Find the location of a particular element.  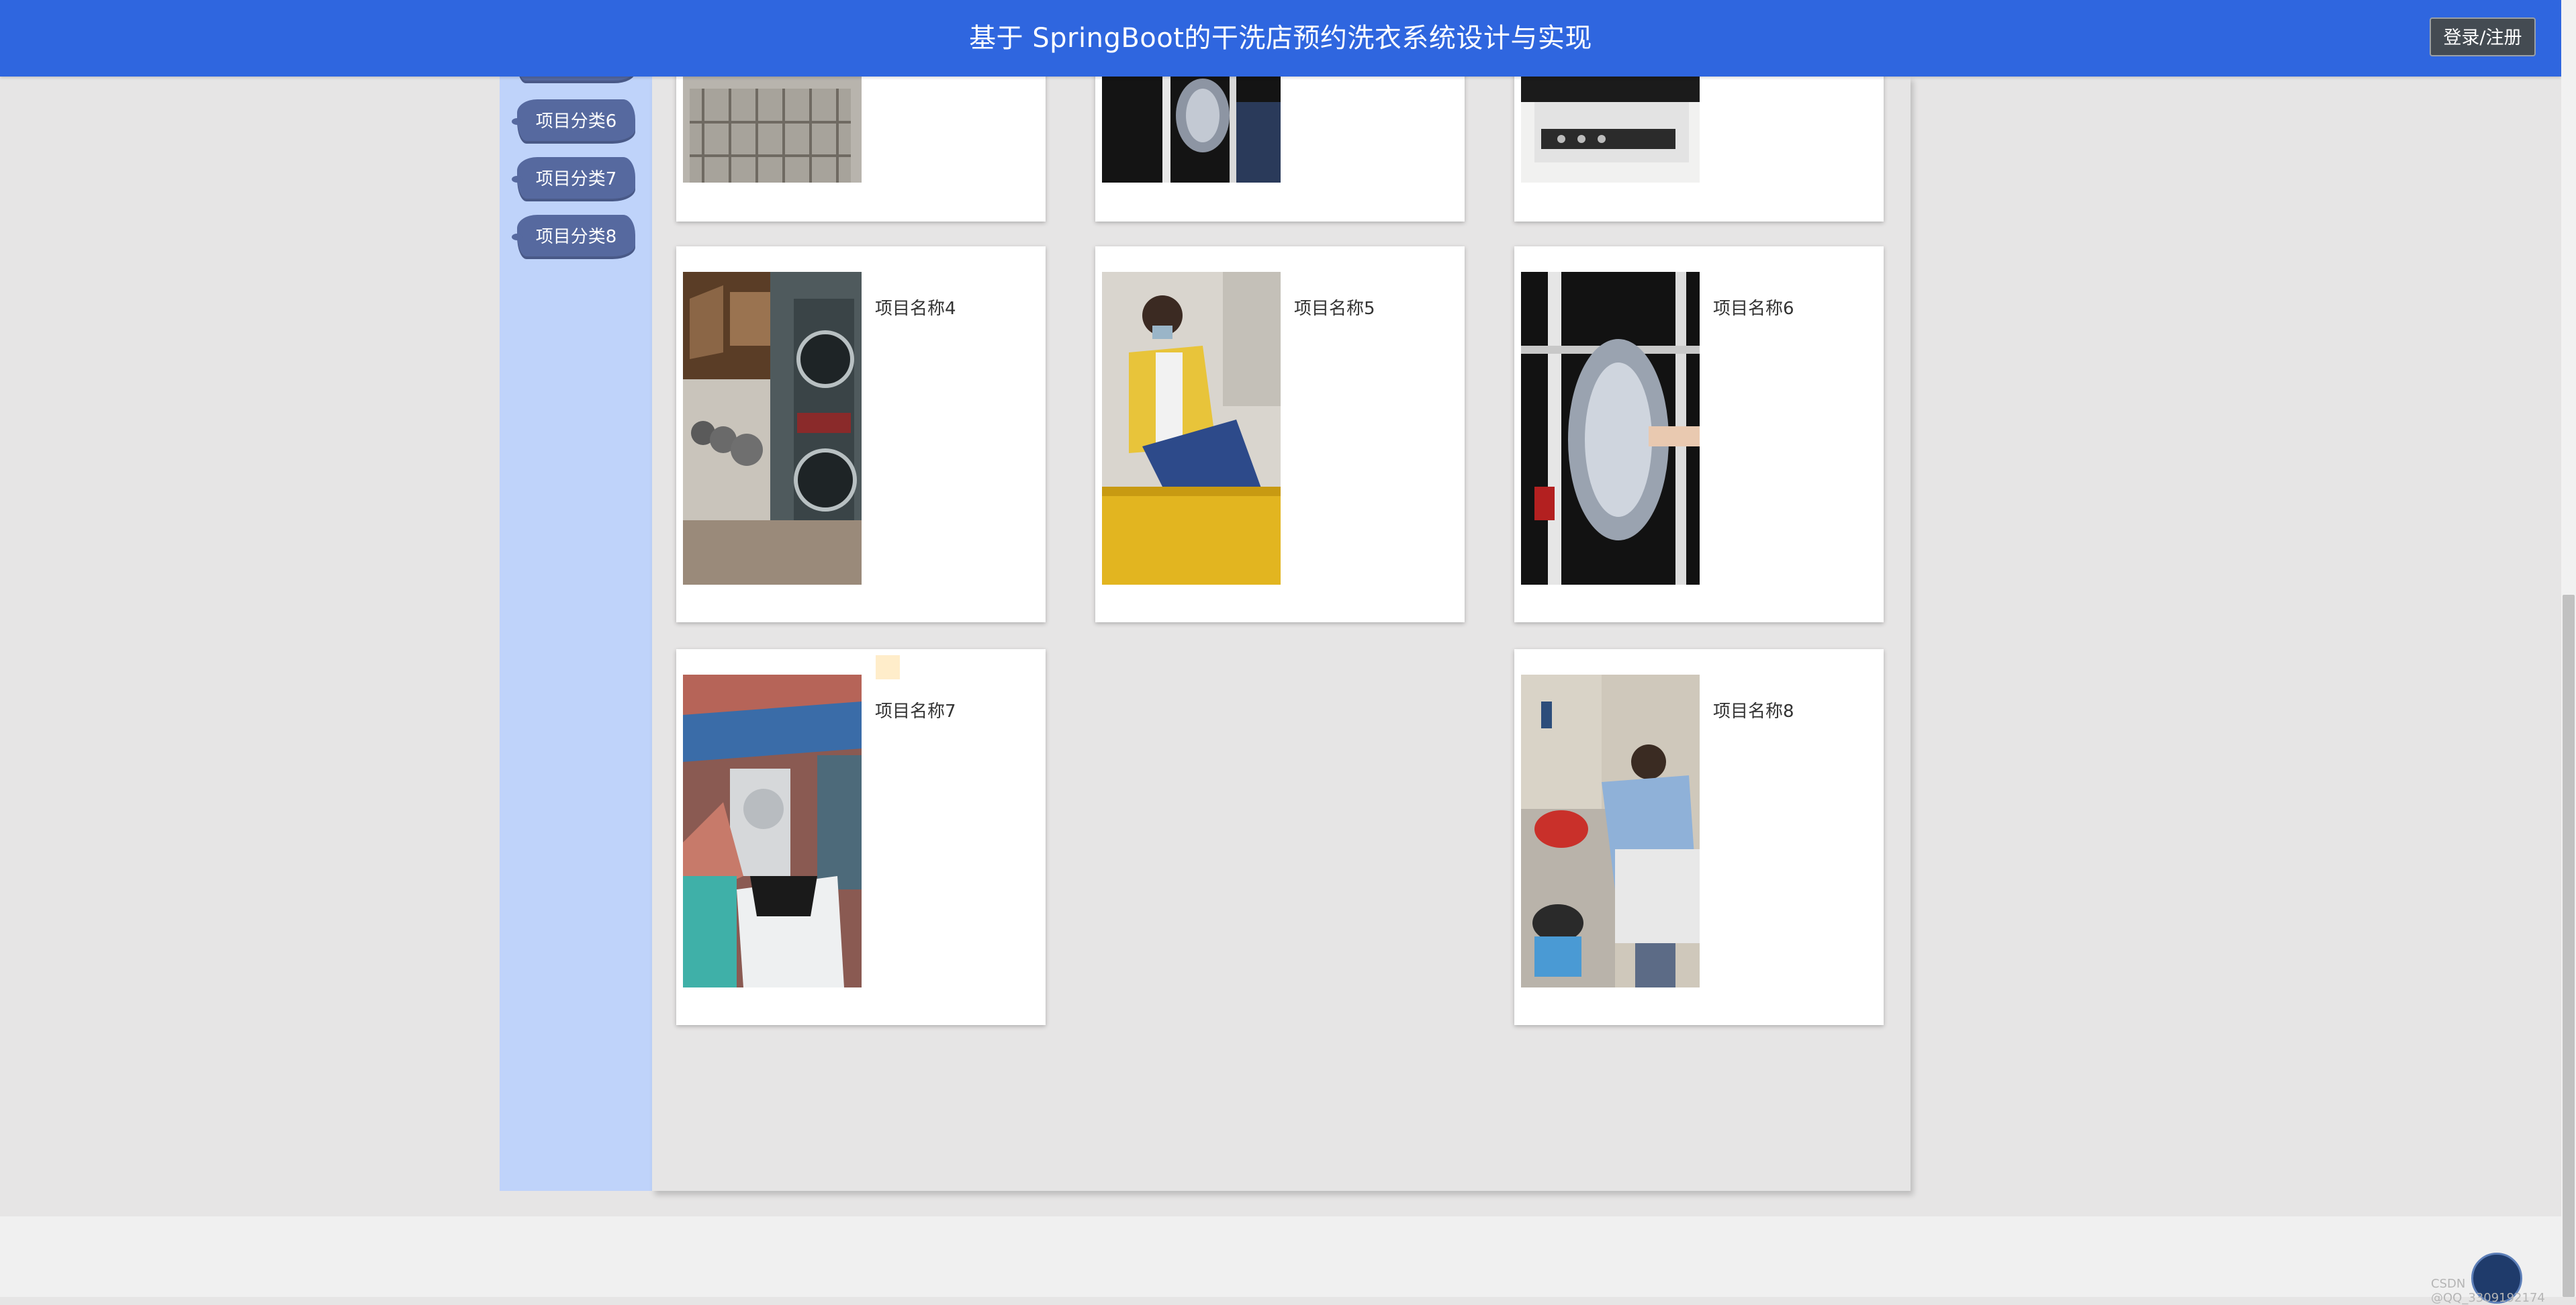

product-card-5: 项目名称5 is located at coordinates (1280, 434).